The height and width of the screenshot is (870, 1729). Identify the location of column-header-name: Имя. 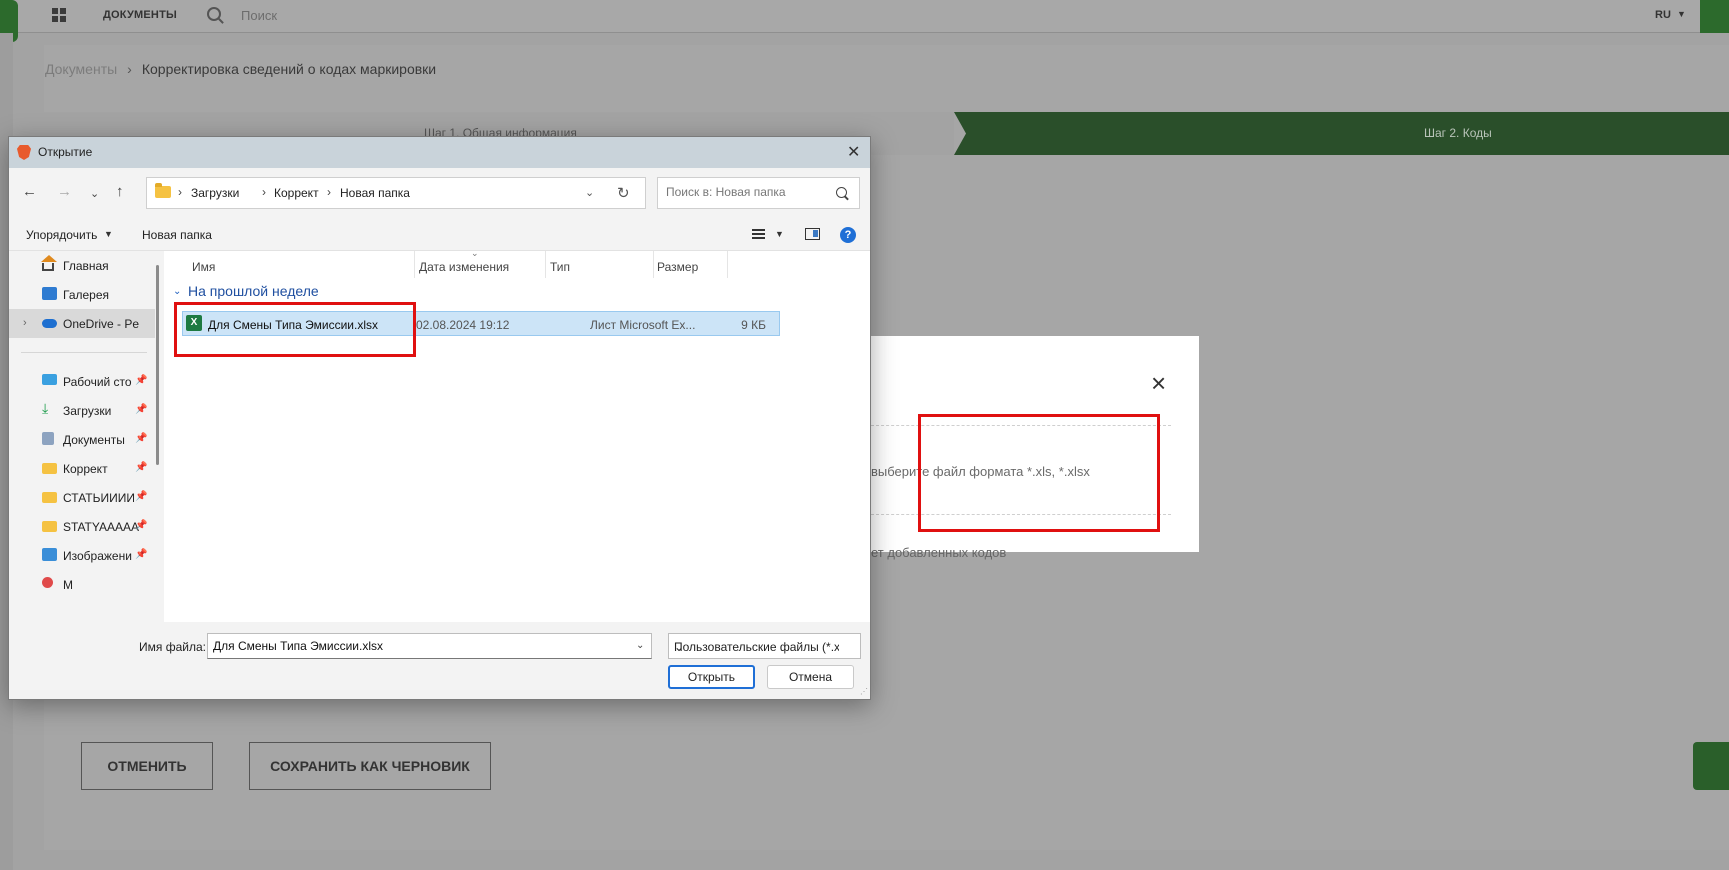
(299, 264).